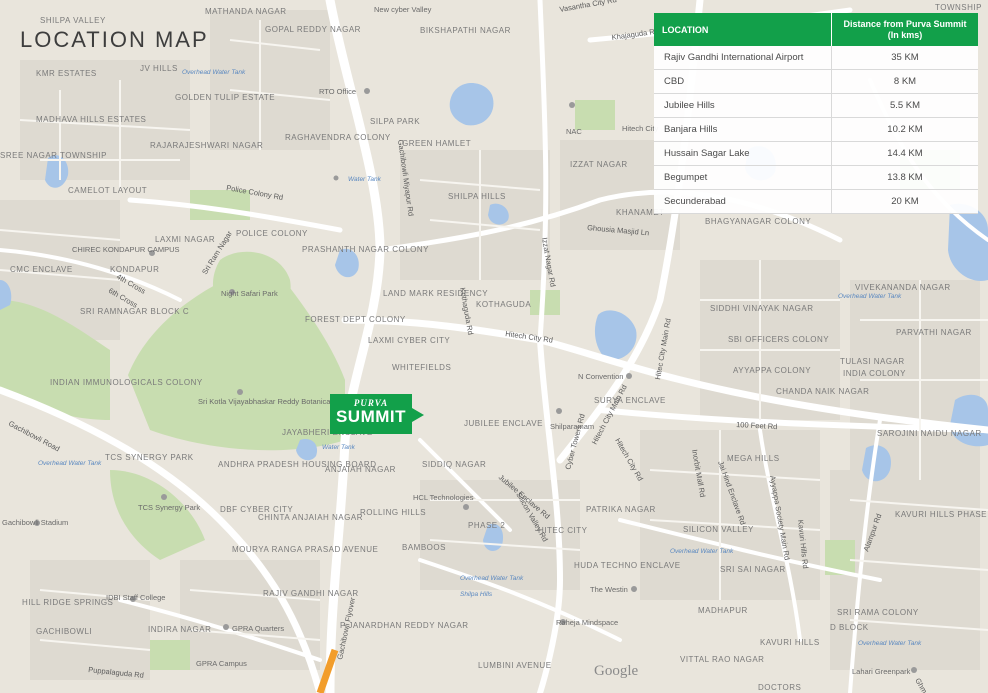 The height and width of the screenshot is (693, 988). I want to click on area-label: HILL RIDGE SPRINGS, so click(67, 602).